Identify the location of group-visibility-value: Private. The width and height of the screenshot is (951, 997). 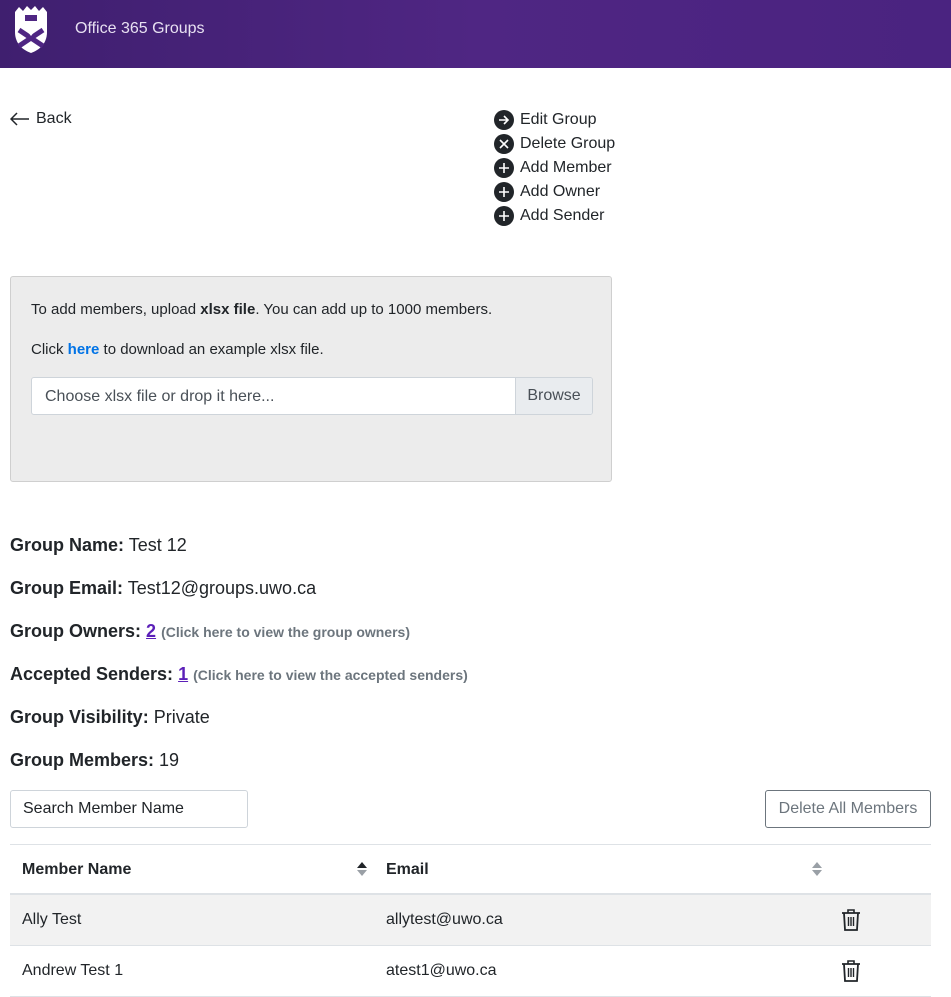
(181, 717).